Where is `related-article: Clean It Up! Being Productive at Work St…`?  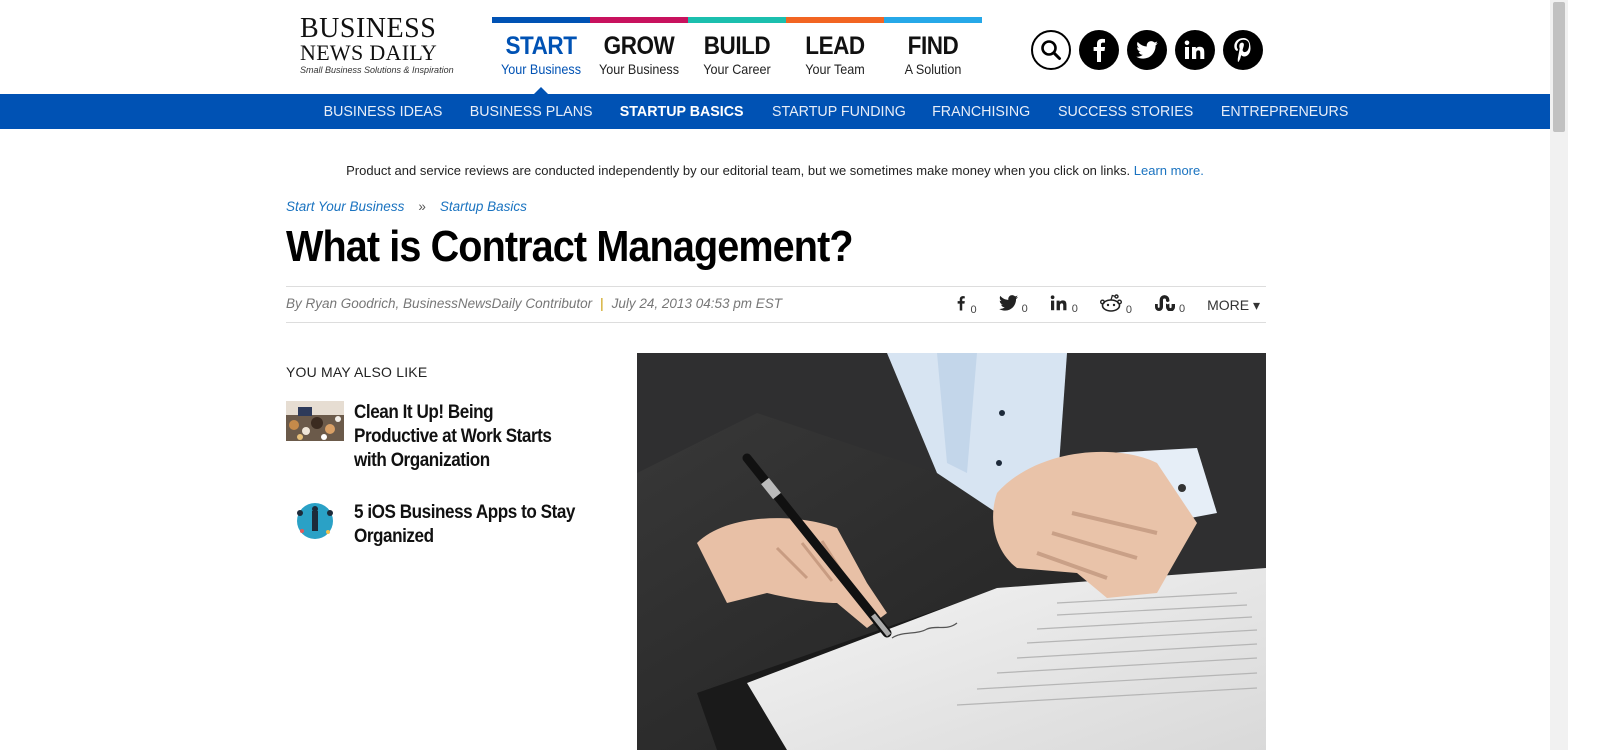
related-article: Clean It Up! Being Productive at Work St… is located at coordinates (446, 437).